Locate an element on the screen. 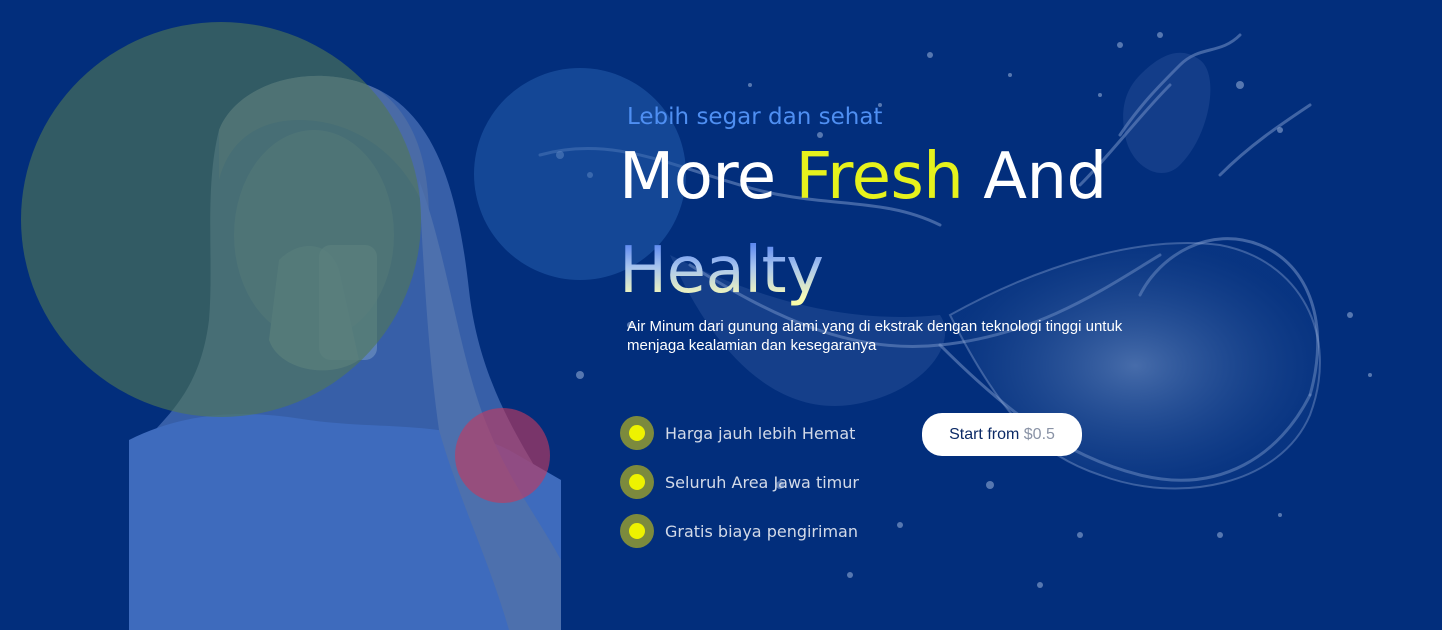  cta-price: $0.5 is located at coordinates (1039, 434).